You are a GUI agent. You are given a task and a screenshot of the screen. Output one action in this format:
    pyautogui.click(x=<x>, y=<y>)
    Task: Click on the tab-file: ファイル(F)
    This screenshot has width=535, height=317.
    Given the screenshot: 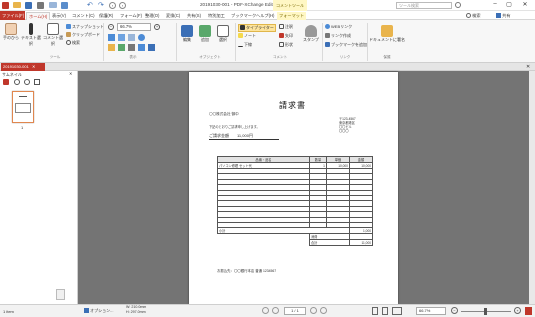 What is the action you would take?
    pyautogui.click(x=12, y=15)
    